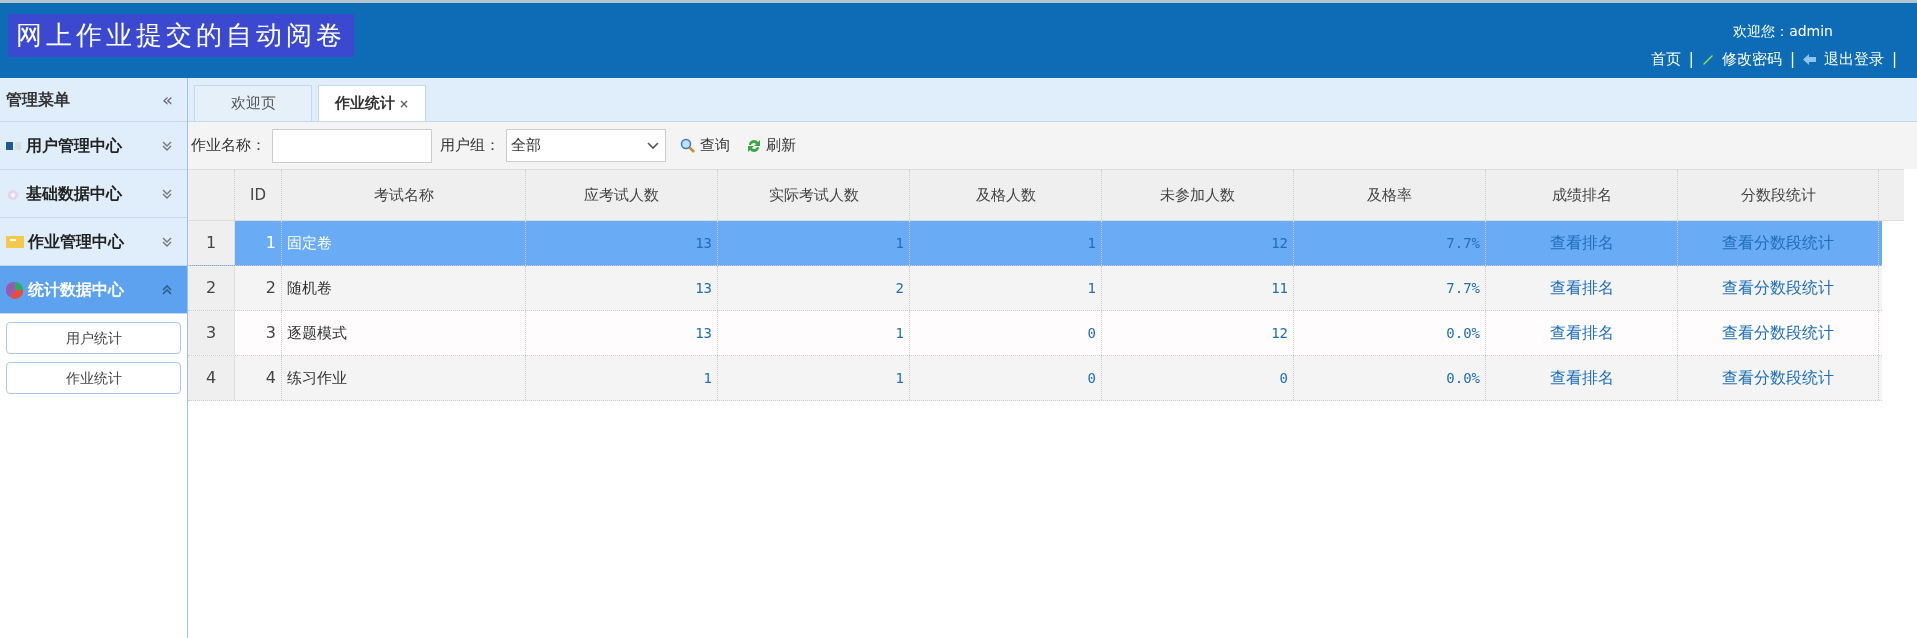 This screenshot has width=1917, height=638. I want to click on chevron-up-icon, so click(167, 289).